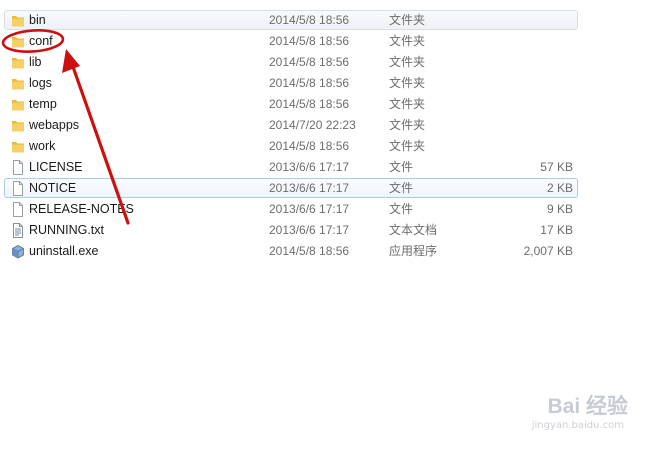 The height and width of the screenshot is (450, 650). What do you see at coordinates (312, 125) in the screenshot?
I see `file-date: 2014/7/20 22:23` at bounding box center [312, 125].